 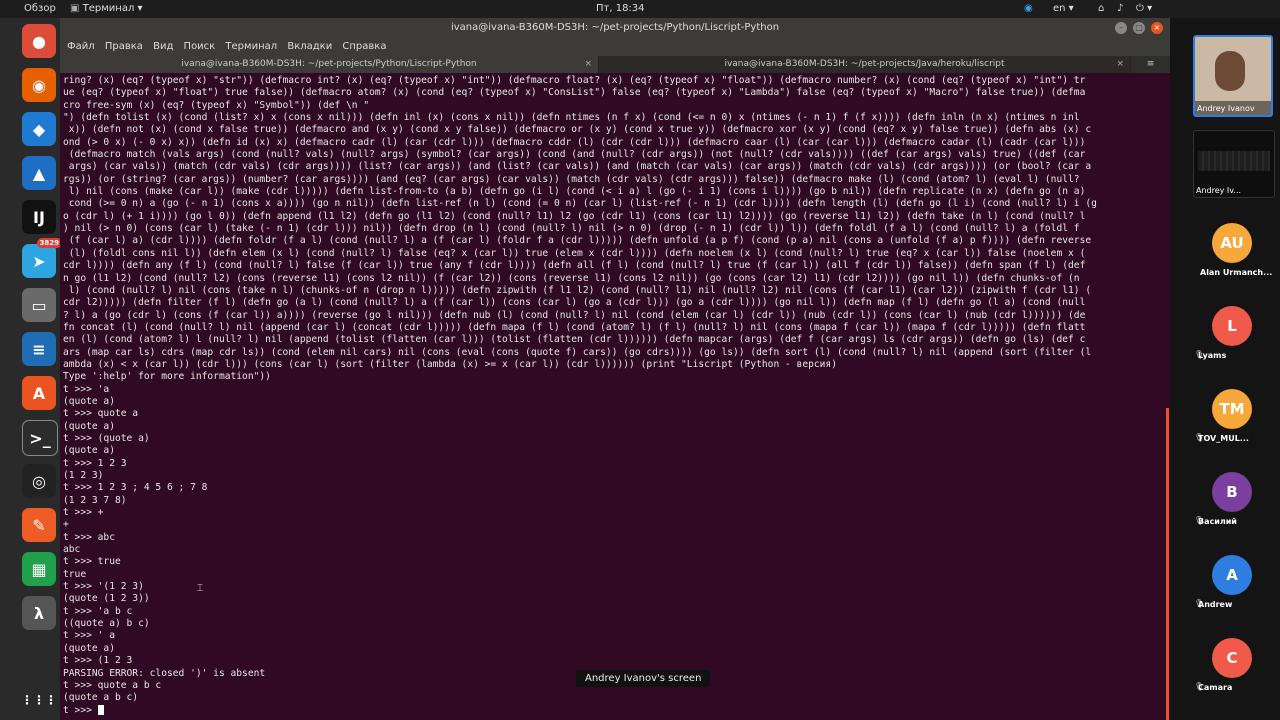 What do you see at coordinates (40, 438) in the screenshot?
I see `dock-terminal-icon: >_` at bounding box center [40, 438].